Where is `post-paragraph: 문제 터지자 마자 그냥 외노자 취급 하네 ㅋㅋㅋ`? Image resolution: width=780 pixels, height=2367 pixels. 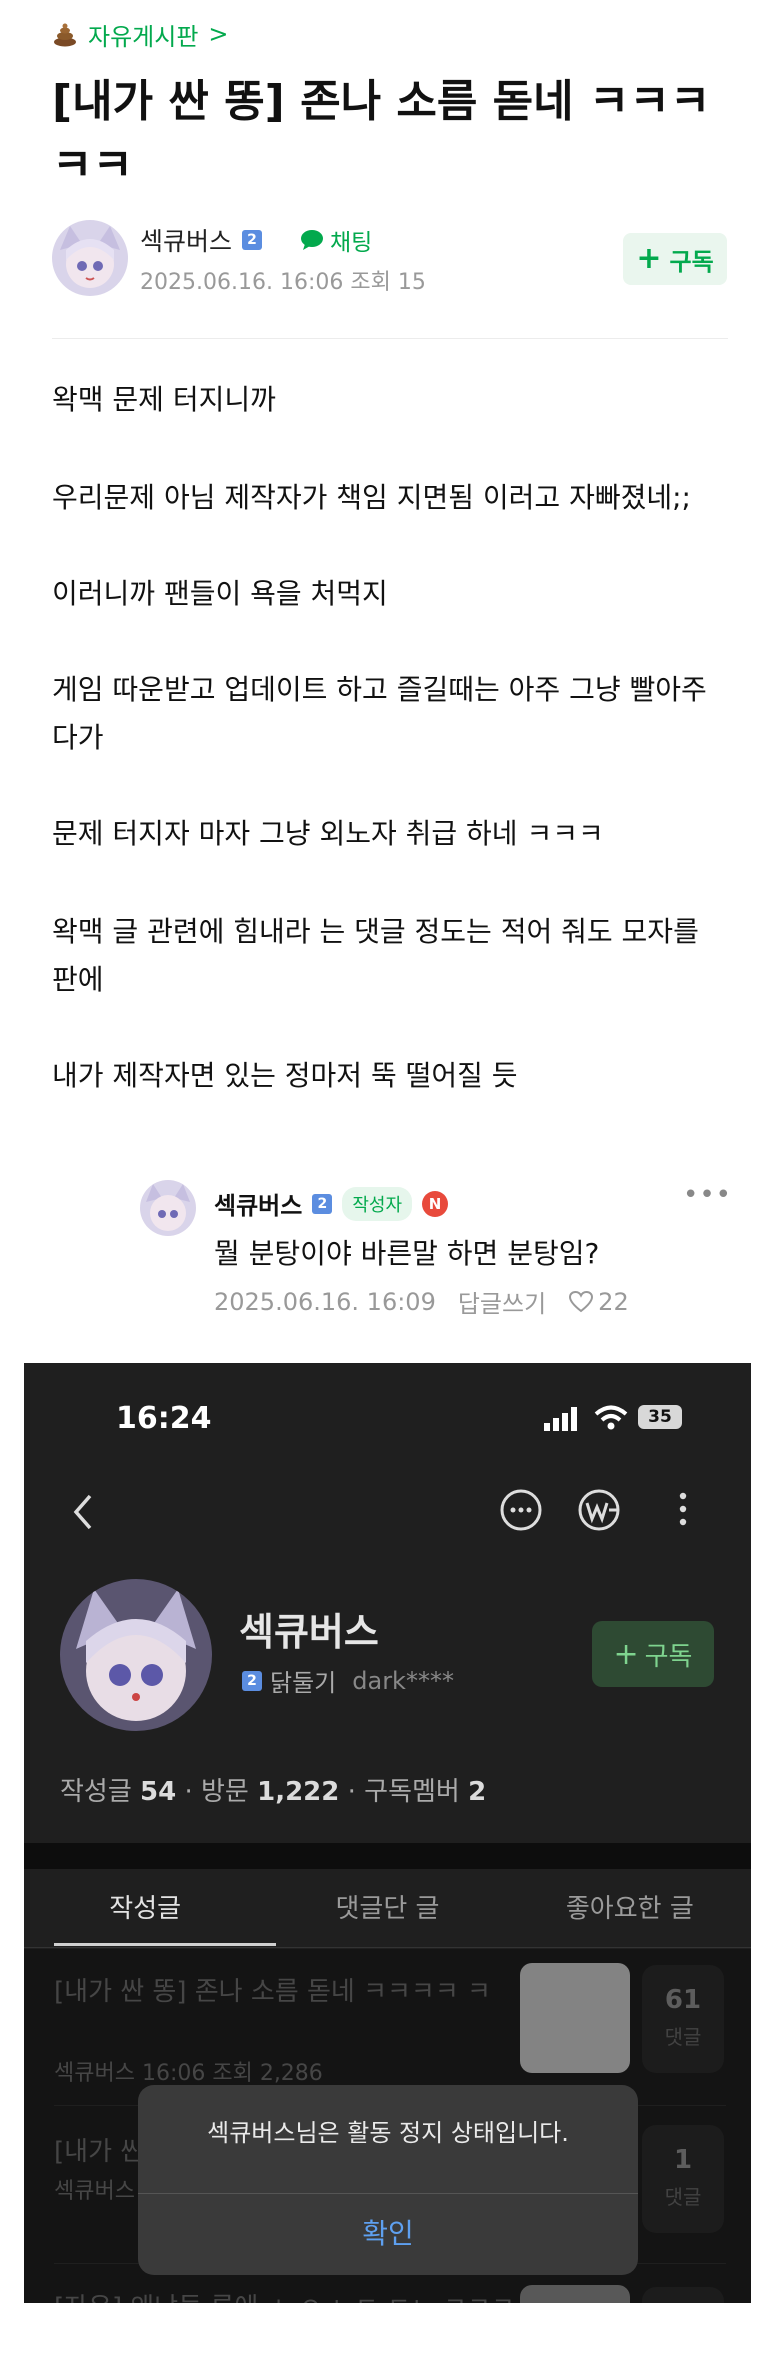 post-paragraph: 문제 터지자 마자 그냥 외노자 취급 하네 ㅋㅋㅋ is located at coordinates (328, 833).